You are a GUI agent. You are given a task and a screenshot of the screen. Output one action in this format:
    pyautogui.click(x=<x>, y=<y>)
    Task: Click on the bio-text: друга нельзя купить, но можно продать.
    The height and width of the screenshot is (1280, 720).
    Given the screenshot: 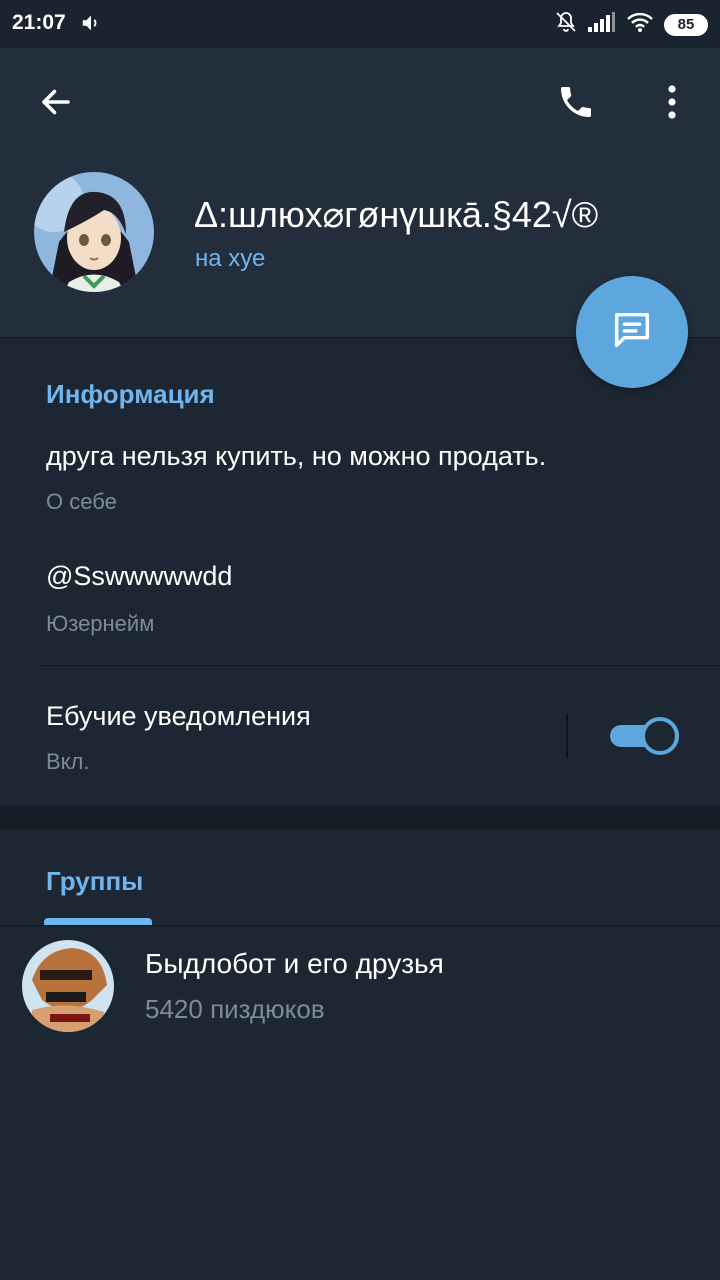 What is the action you would take?
    pyautogui.click(x=296, y=456)
    